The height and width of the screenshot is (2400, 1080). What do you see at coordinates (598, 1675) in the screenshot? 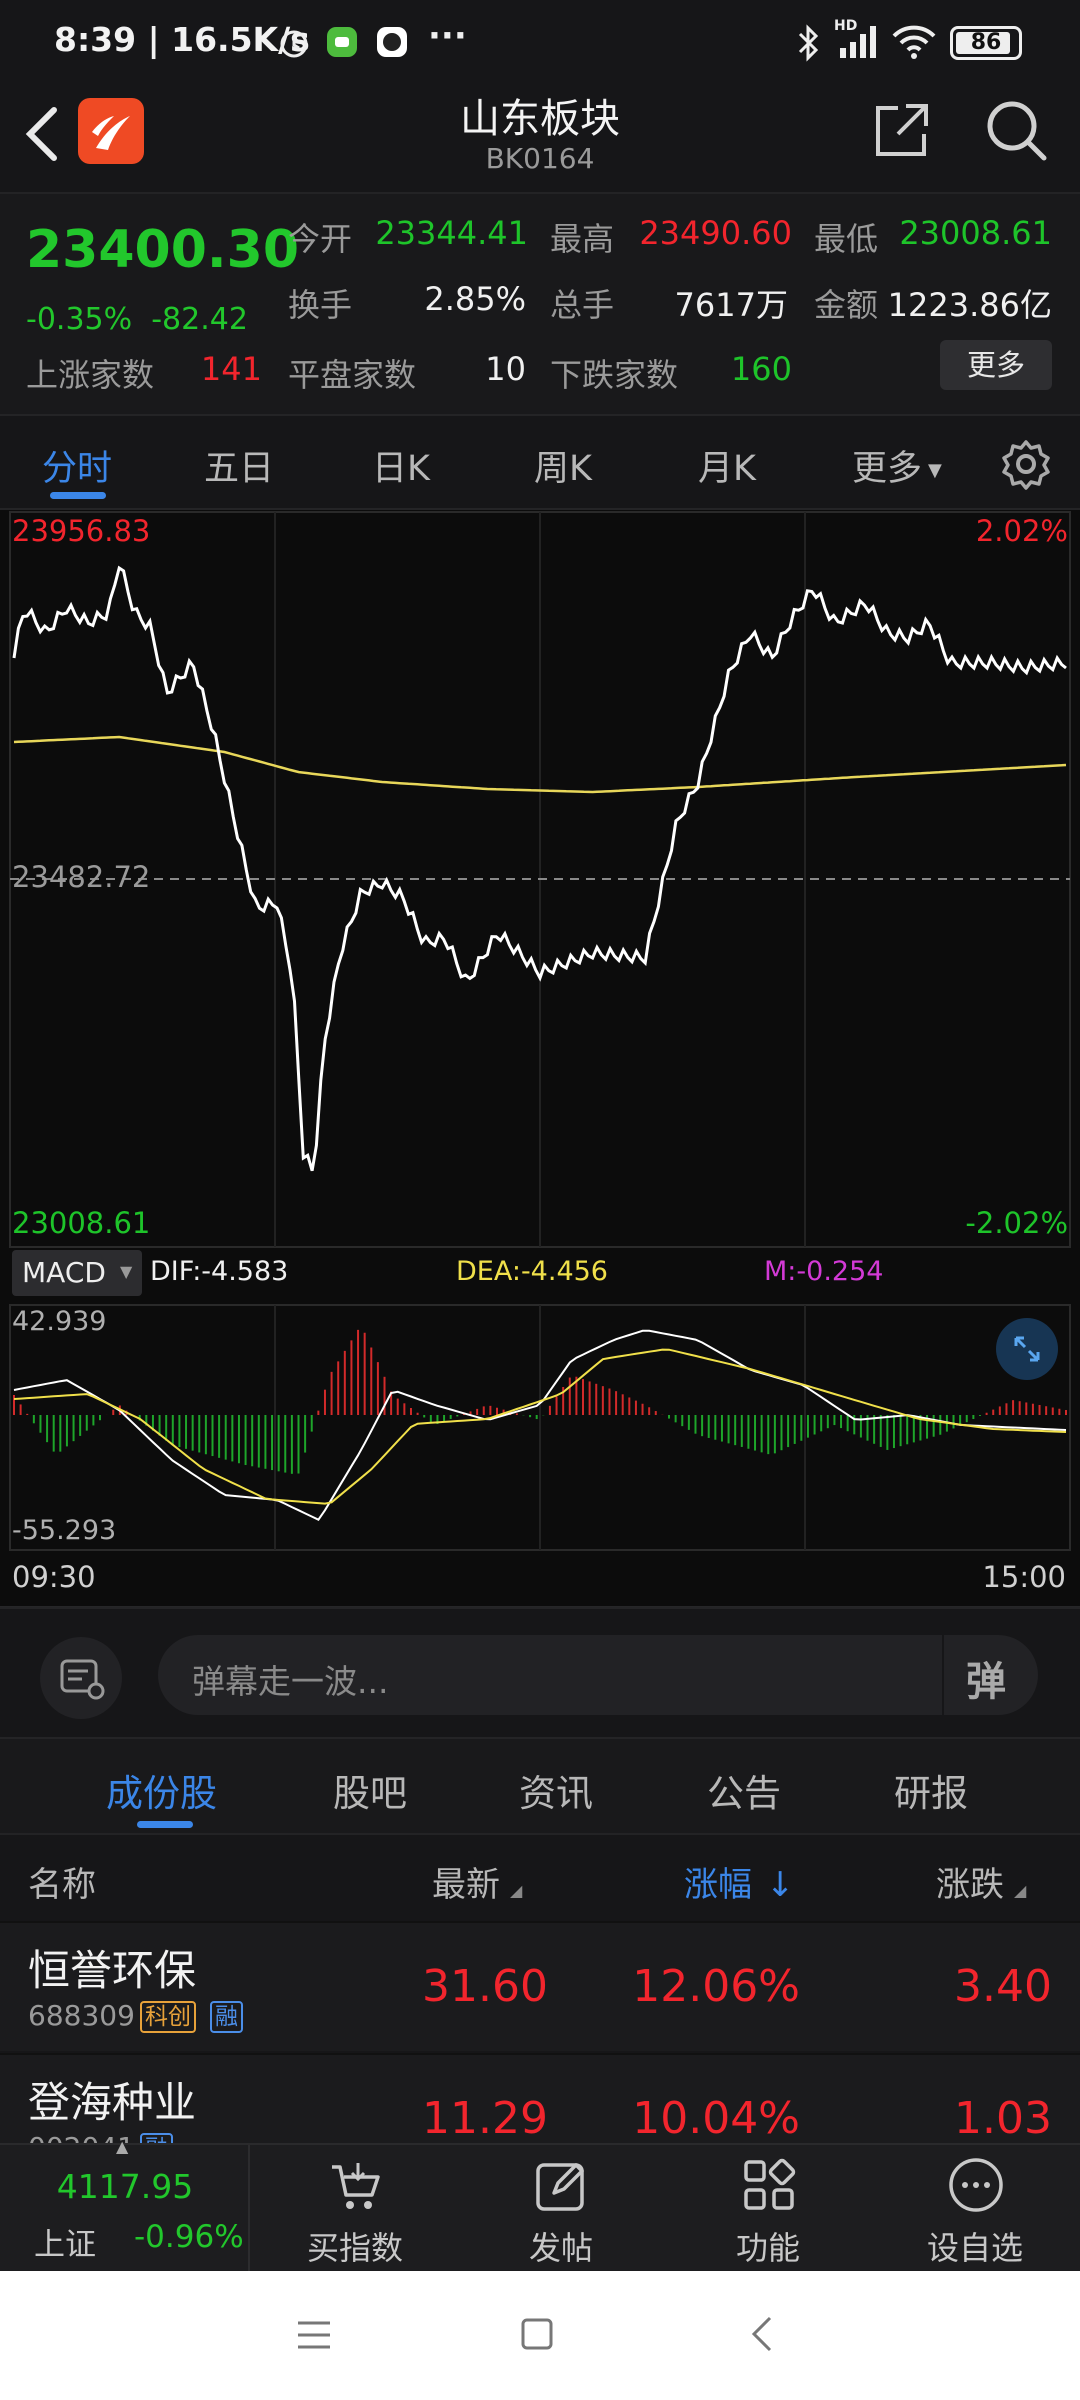
I see `danmaku-input: 弹幕走一波... 弹` at bounding box center [598, 1675].